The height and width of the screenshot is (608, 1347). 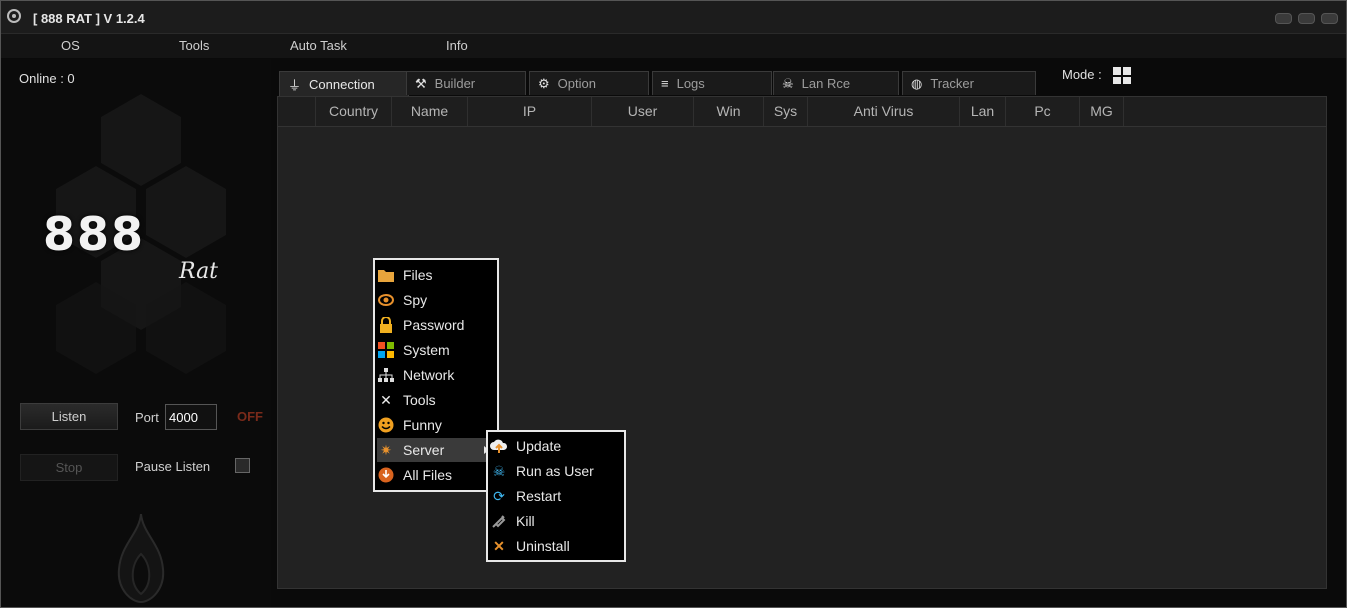 What do you see at coordinates (690, 83) in the screenshot?
I see `tab-label: Logs` at bounding box center [690, 83].